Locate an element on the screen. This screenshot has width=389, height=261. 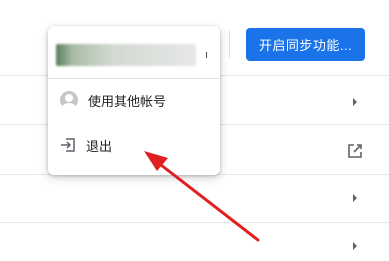
header-separator is located at coordinates (229, 44).